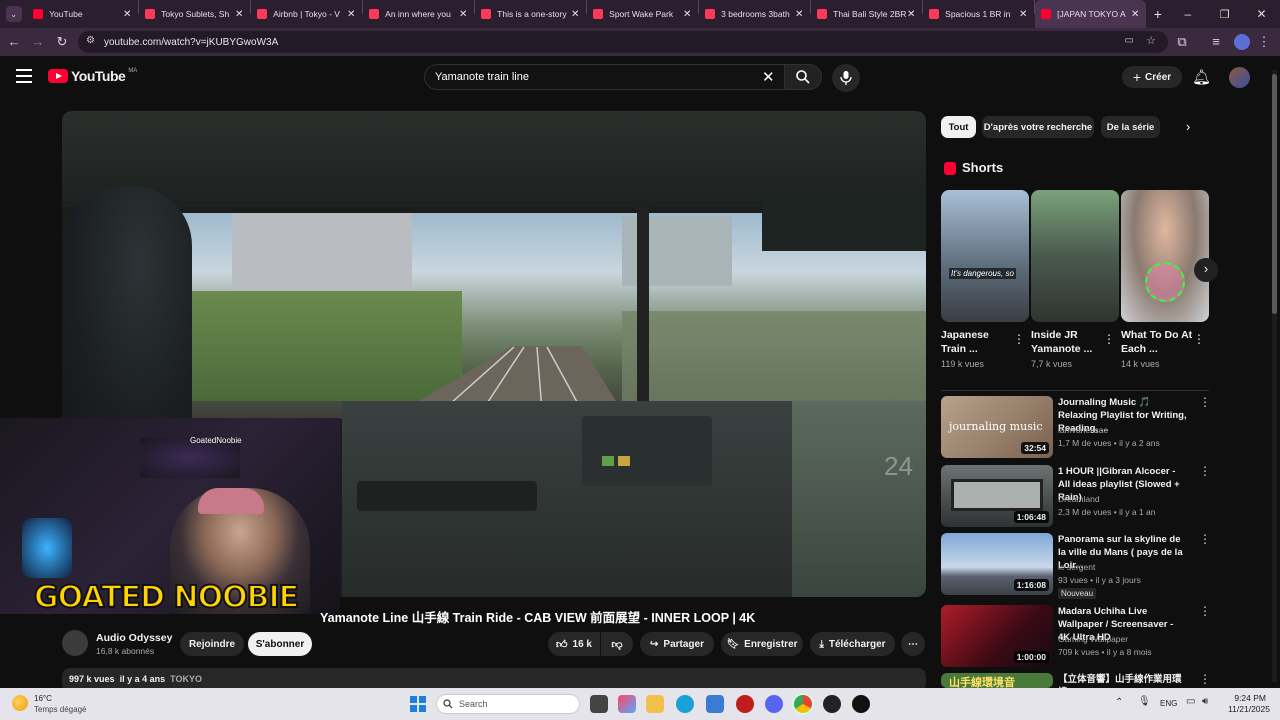  I want to click on short-thumbnail-1: It's dangerous, so, so click(985, 256).